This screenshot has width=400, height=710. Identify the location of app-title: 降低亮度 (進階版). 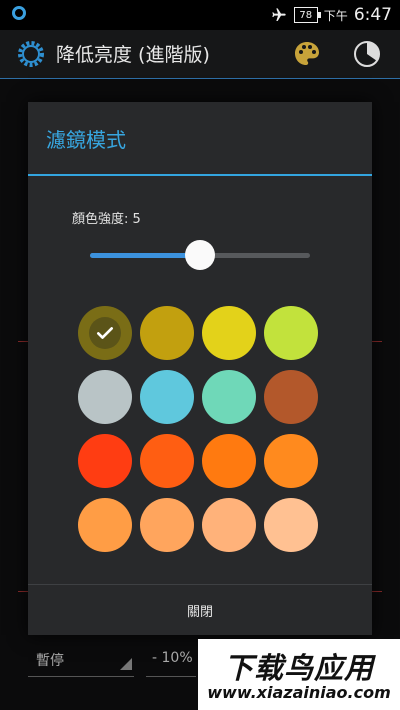
(133, 55).